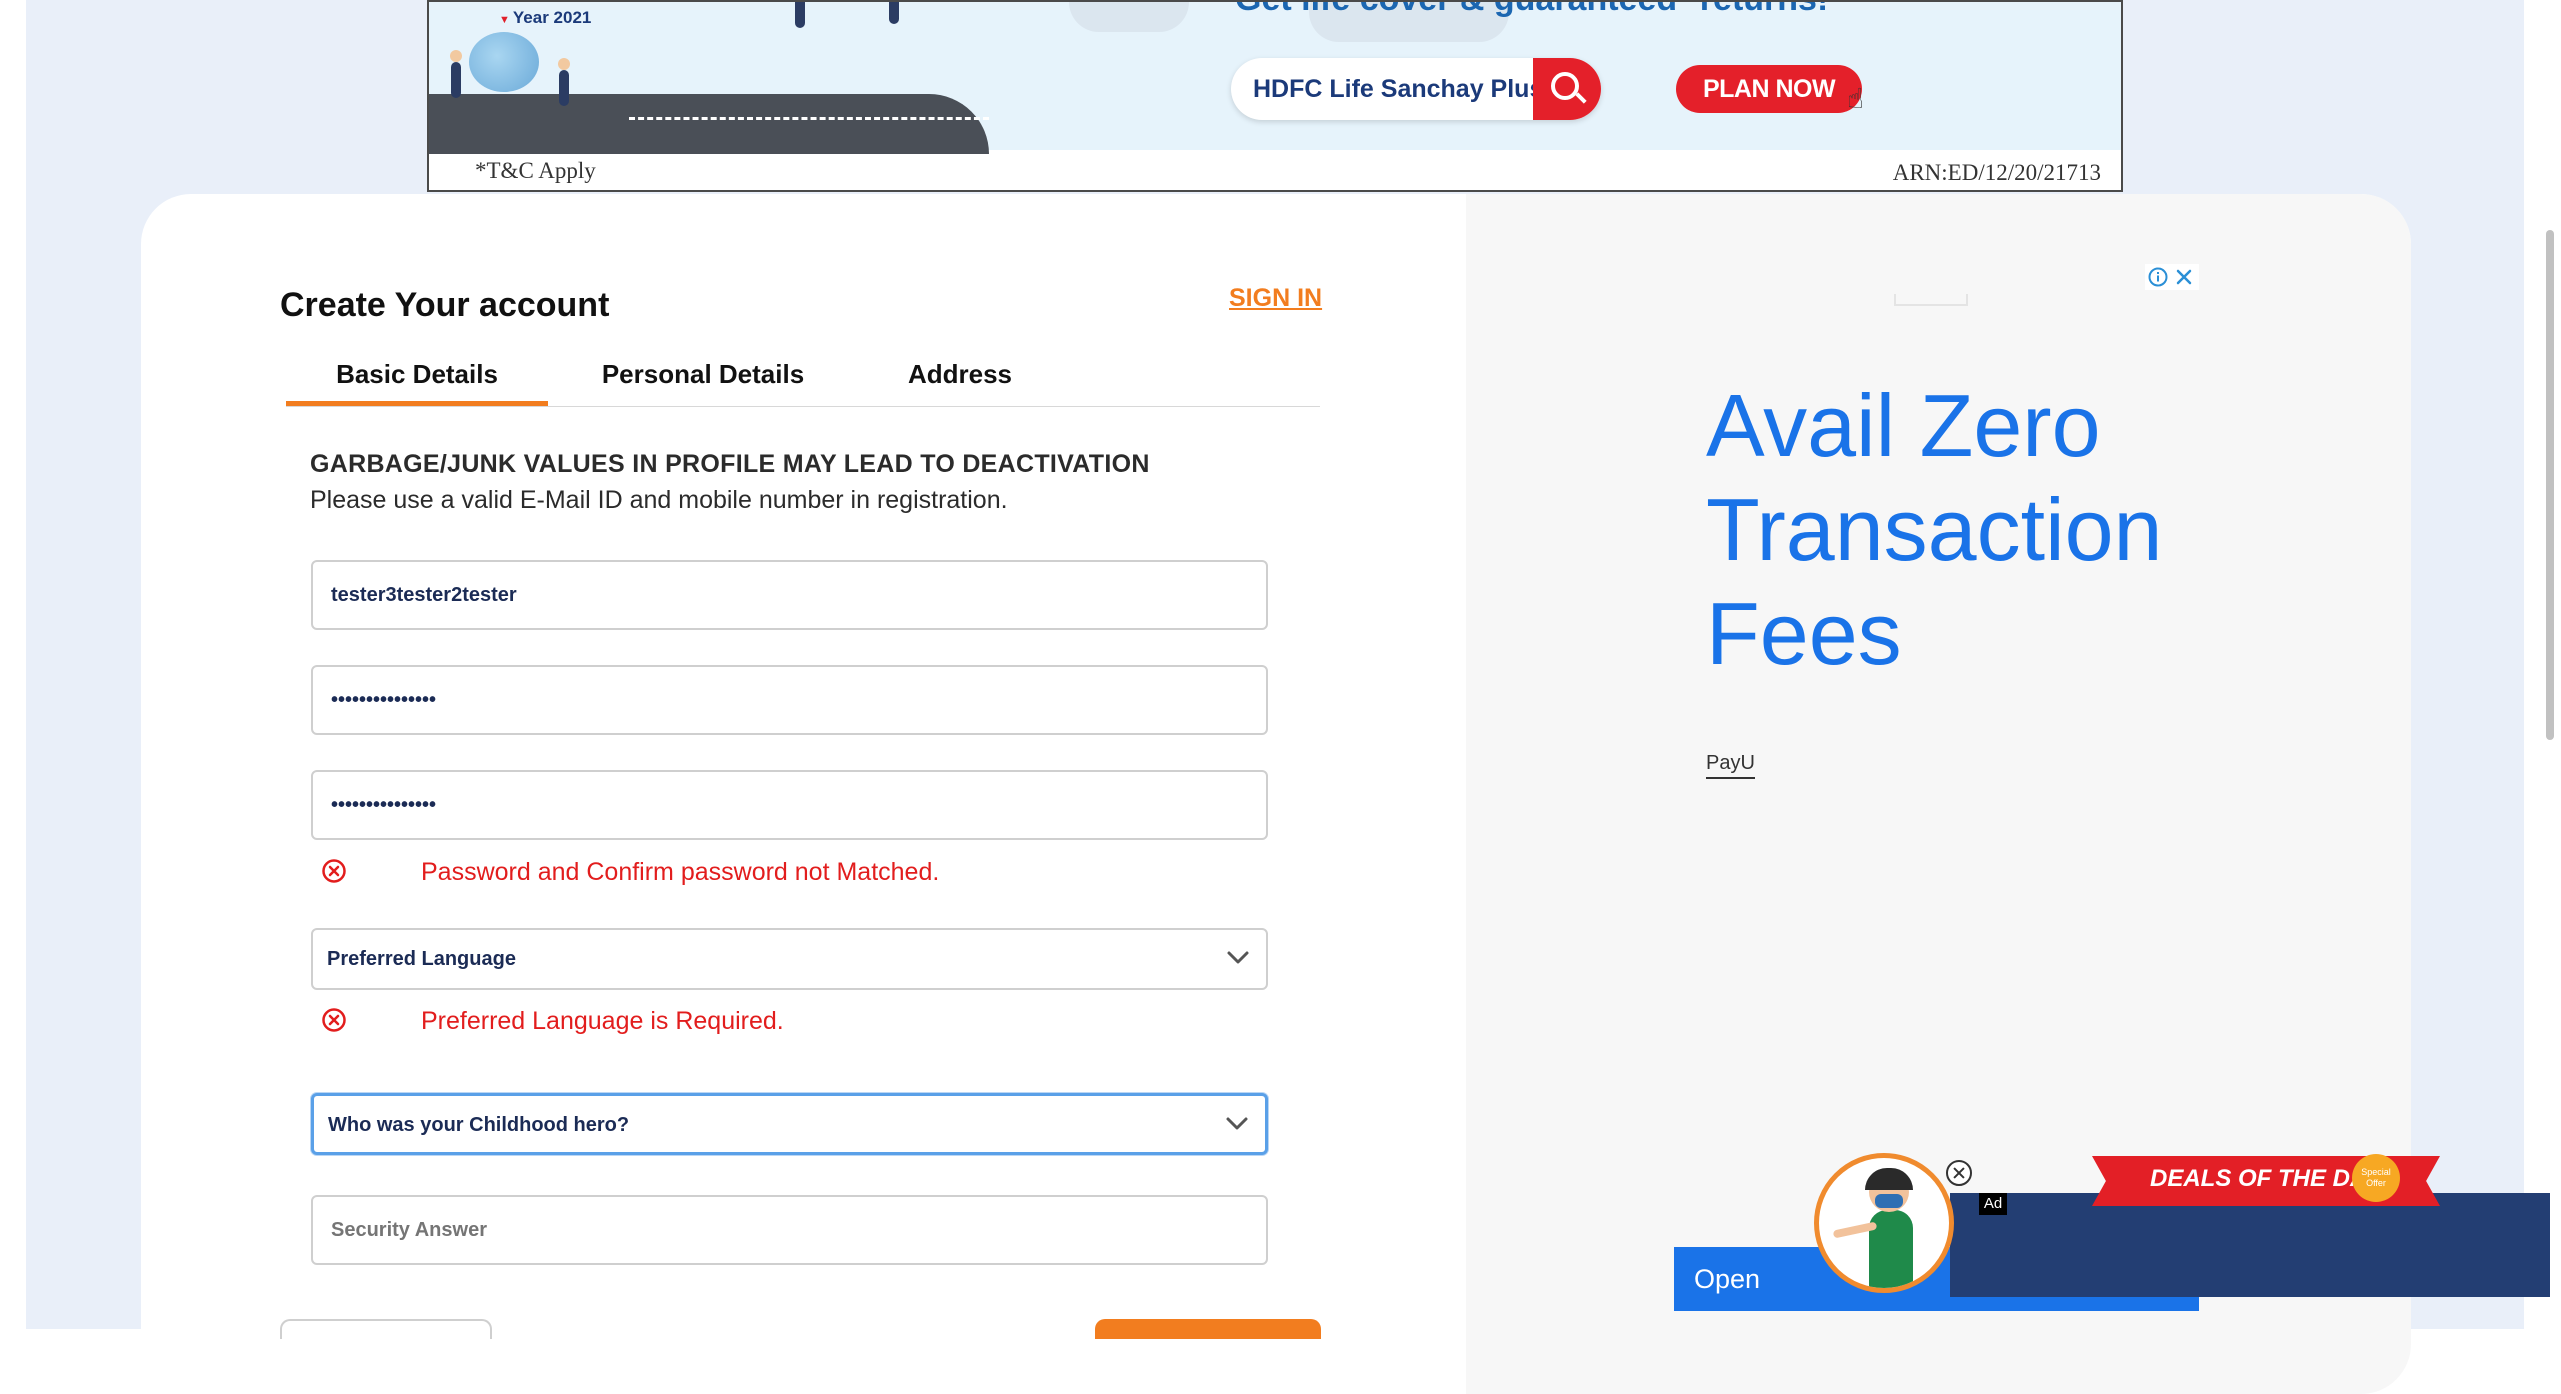 This screenshot has width=2561, height=1394. I want to click on banner-arn: ARN:ED/12/20/21713, so click(1996, 172).